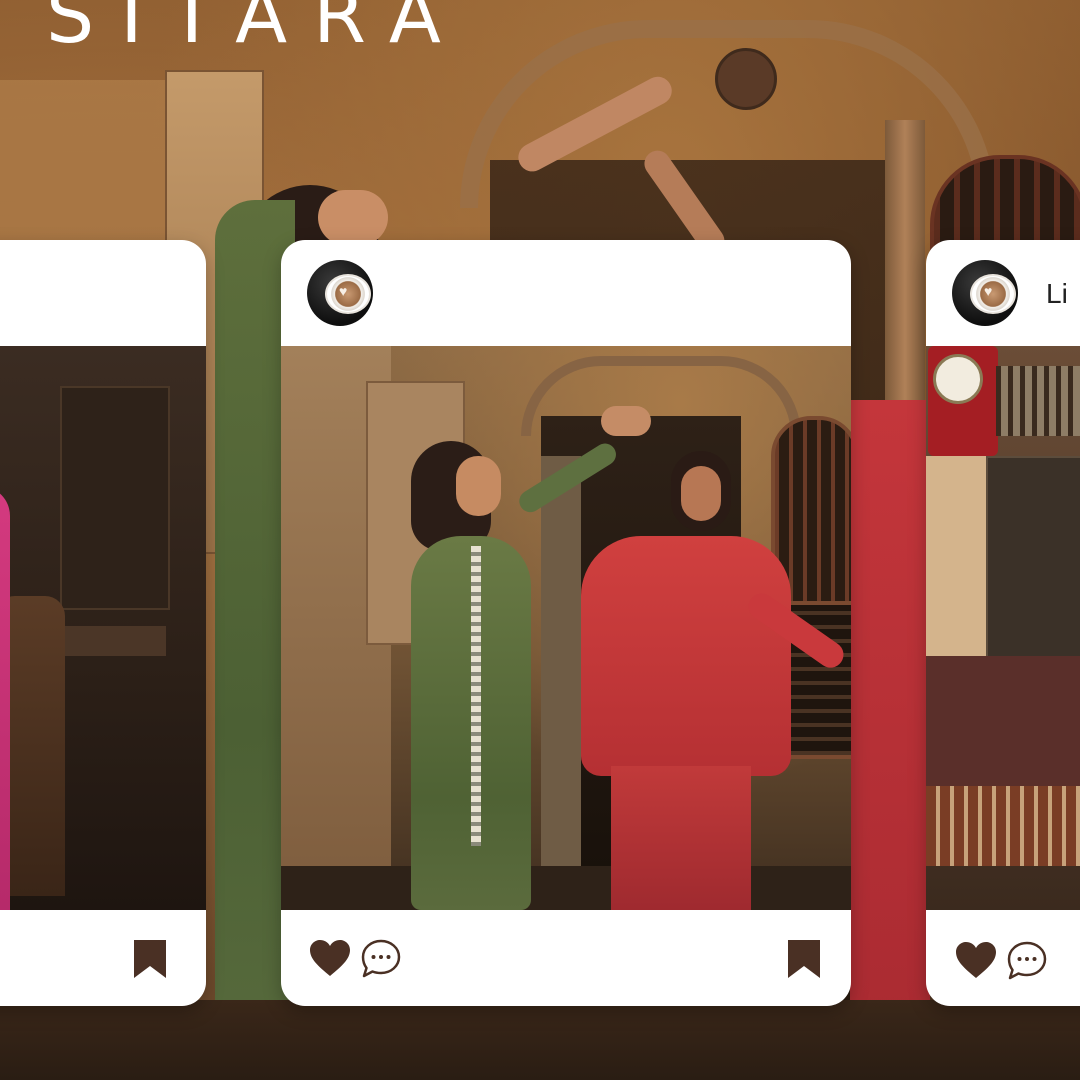  Describe the element at coordinates (686, 656) in the screenshot. I see `photo-figure-red-kurta` at that location.